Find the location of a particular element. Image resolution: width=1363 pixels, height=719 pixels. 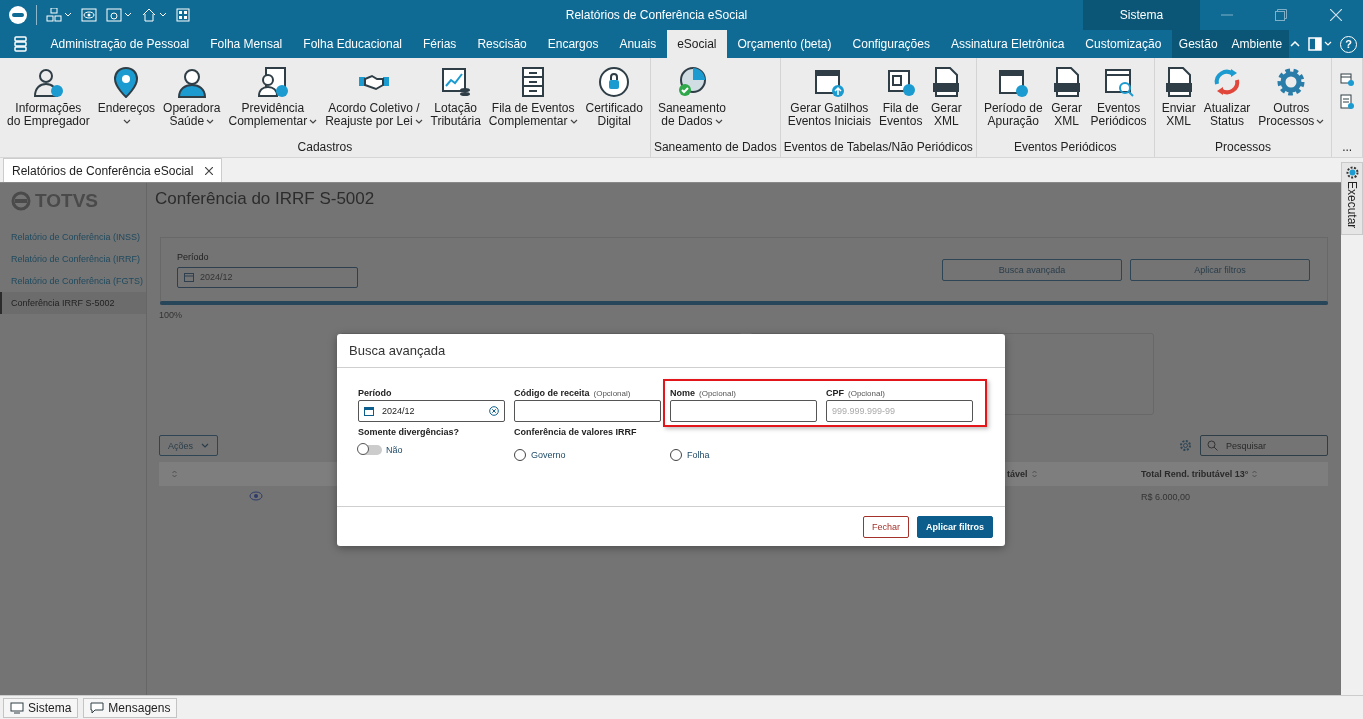

home-icon is located at coordinates (154, 15).